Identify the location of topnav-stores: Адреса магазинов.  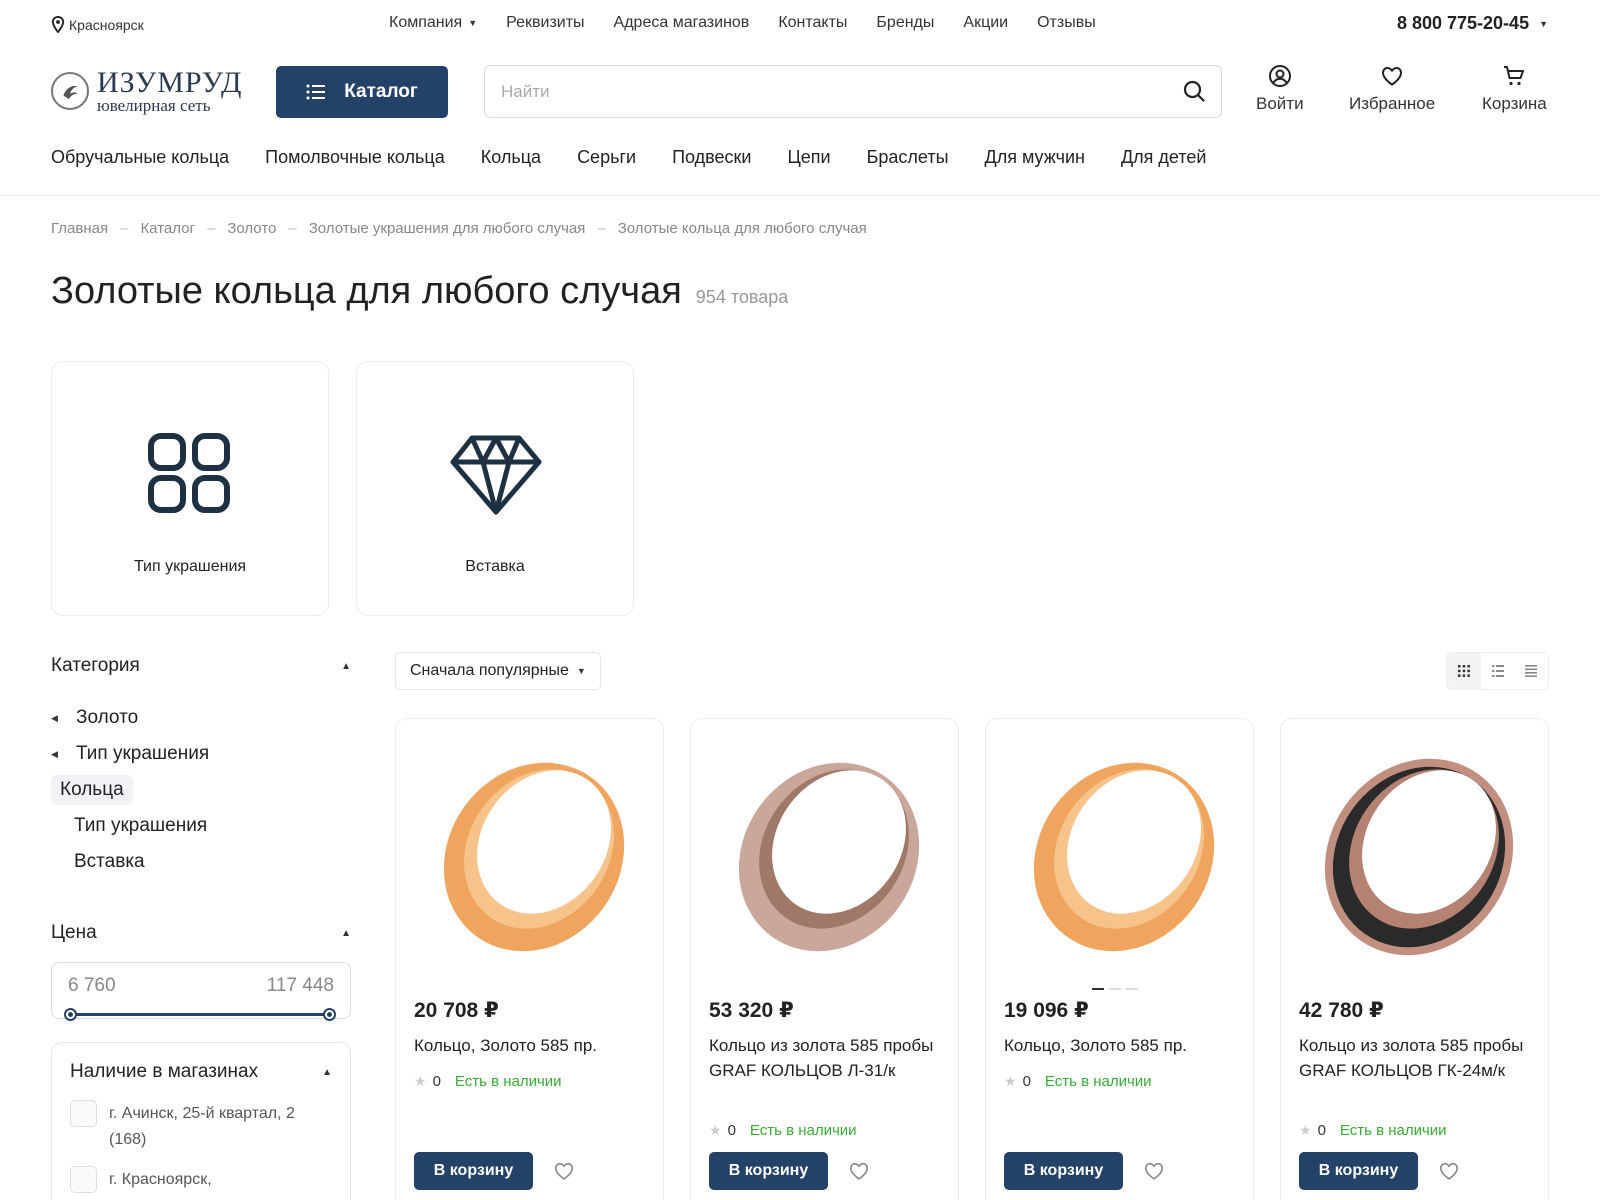
(682, 23).